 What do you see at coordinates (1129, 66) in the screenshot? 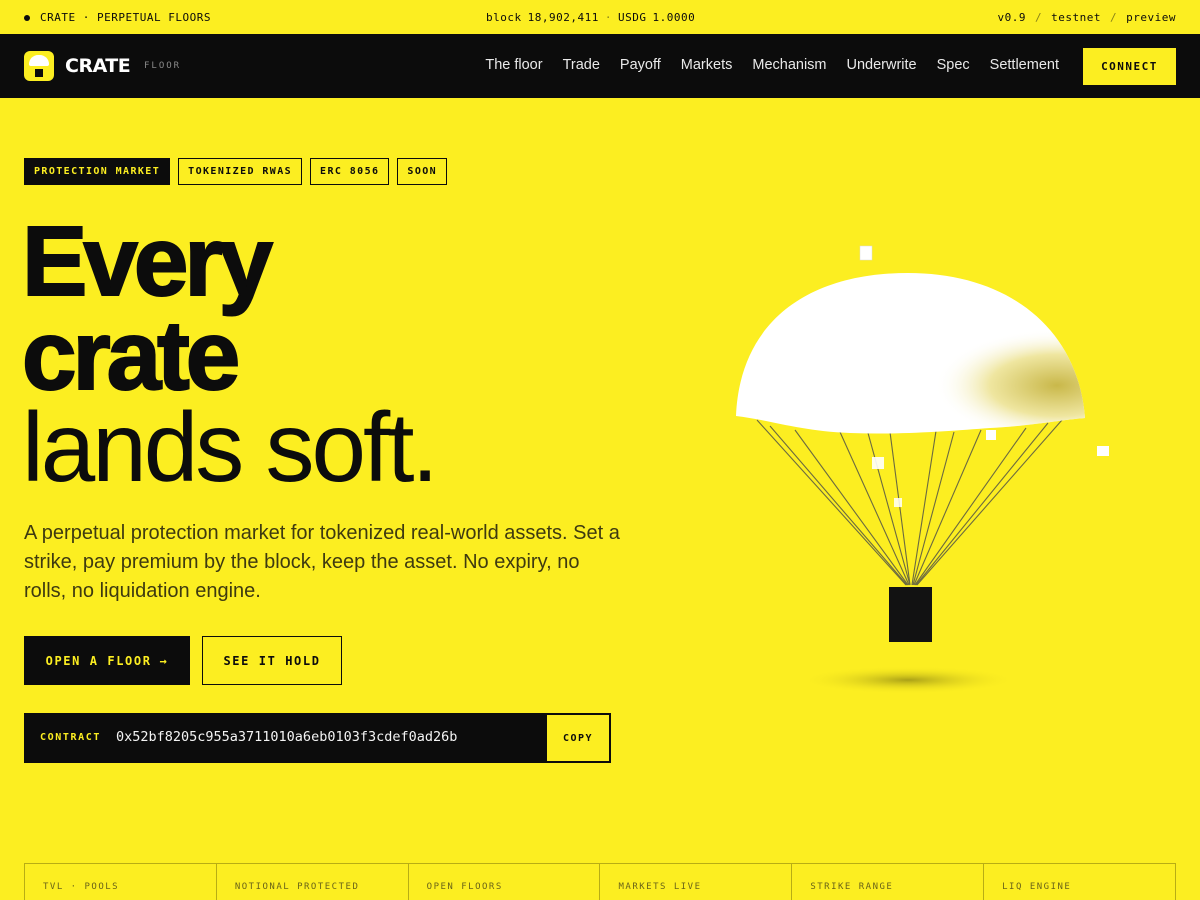
I see `connect-button: CONNECT` at bounding box center [1129, 66].